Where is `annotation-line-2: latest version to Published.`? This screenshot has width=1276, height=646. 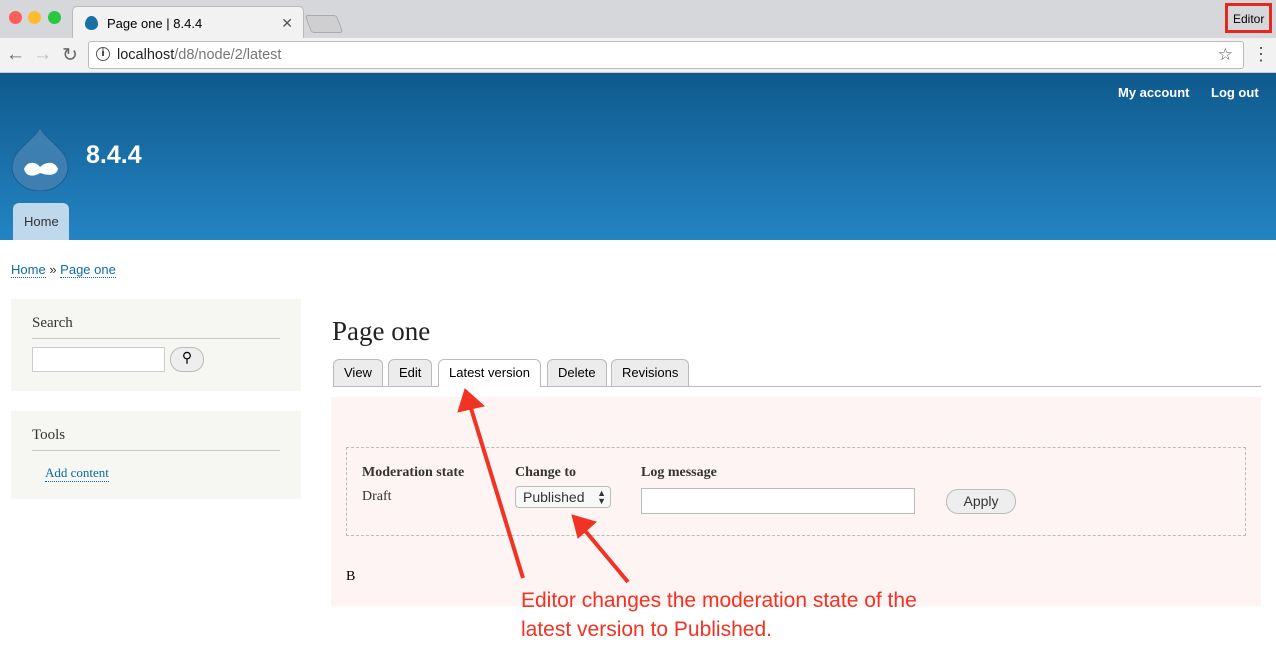
annotation-line-2: latest version to Published. is located at coordinates (646, 629).